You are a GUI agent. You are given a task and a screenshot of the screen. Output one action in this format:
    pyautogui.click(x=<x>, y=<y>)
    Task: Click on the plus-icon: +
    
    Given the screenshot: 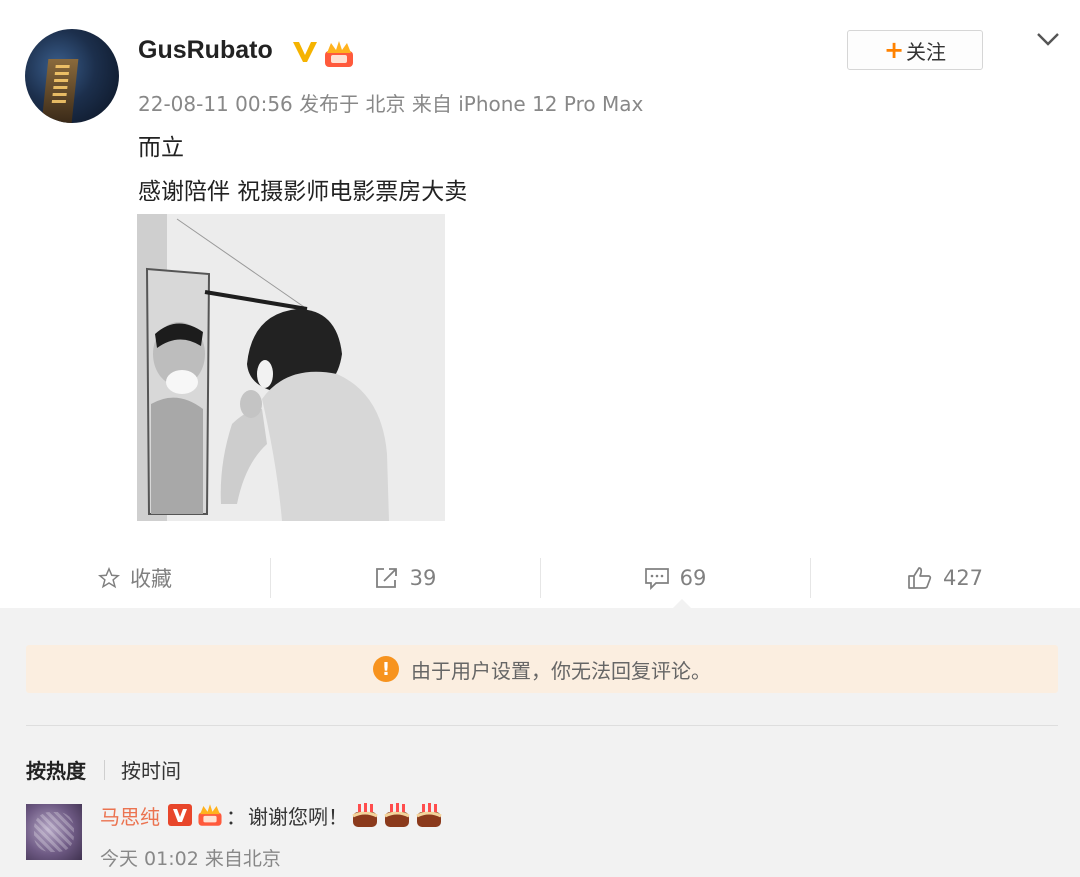 What is the action you would take?
    pyautogui.click(x=894, y=50)
    